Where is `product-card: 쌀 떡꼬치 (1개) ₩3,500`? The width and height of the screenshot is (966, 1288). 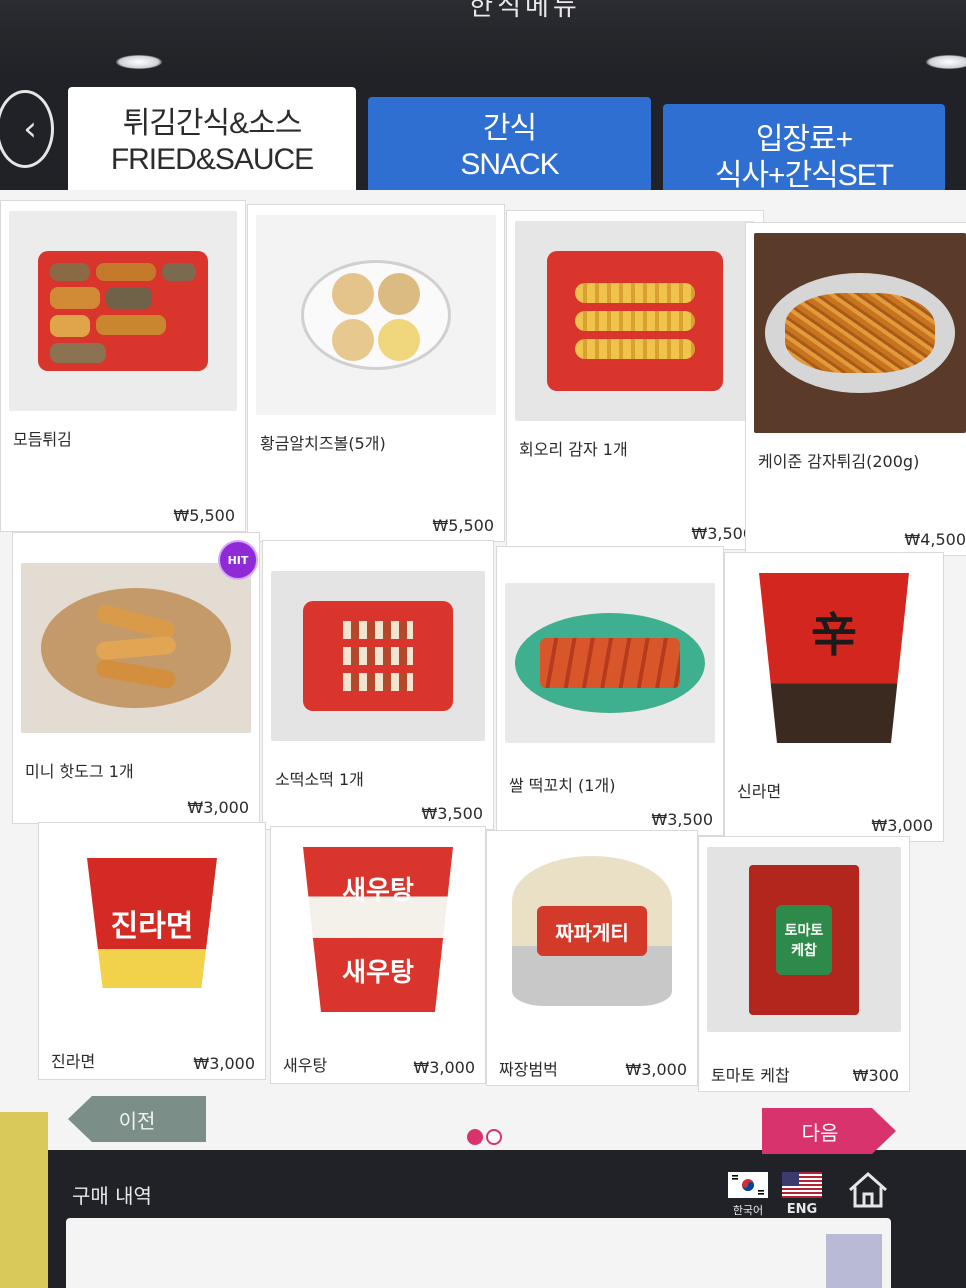
product-card: 쌀 떡꼬치 (1개) ₩3,500 is located at coordinates (610, 691).